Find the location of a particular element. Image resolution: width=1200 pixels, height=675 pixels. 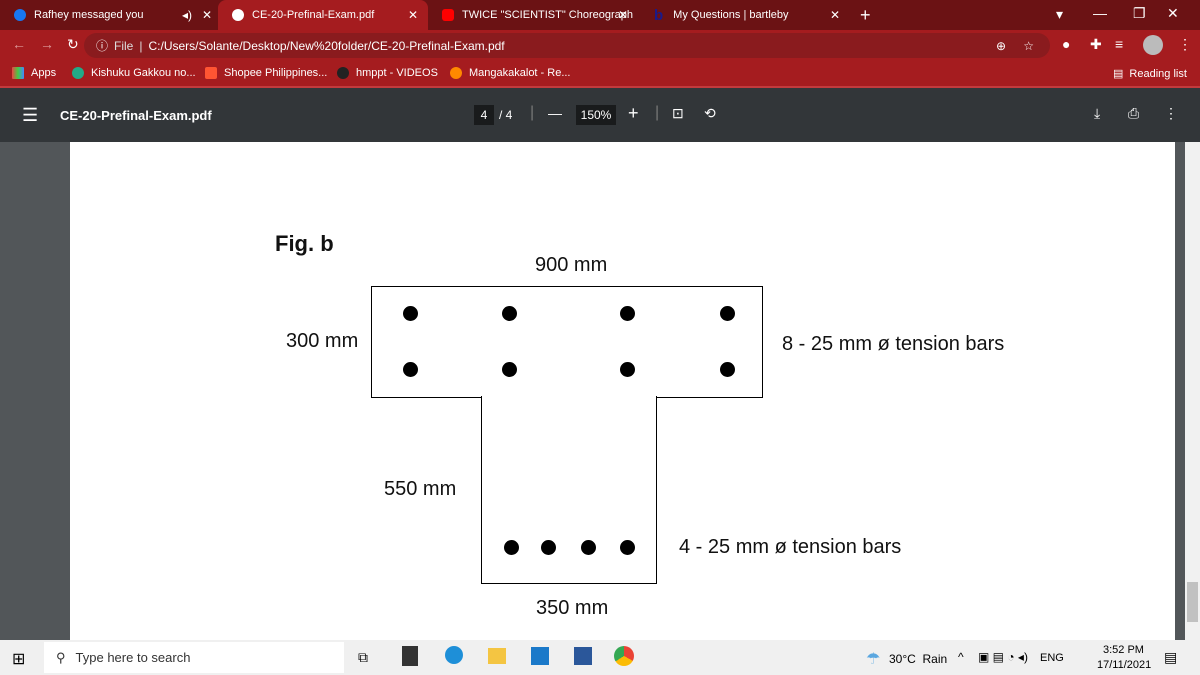

reload-button: ↻ is located at coordinates (73, 44).